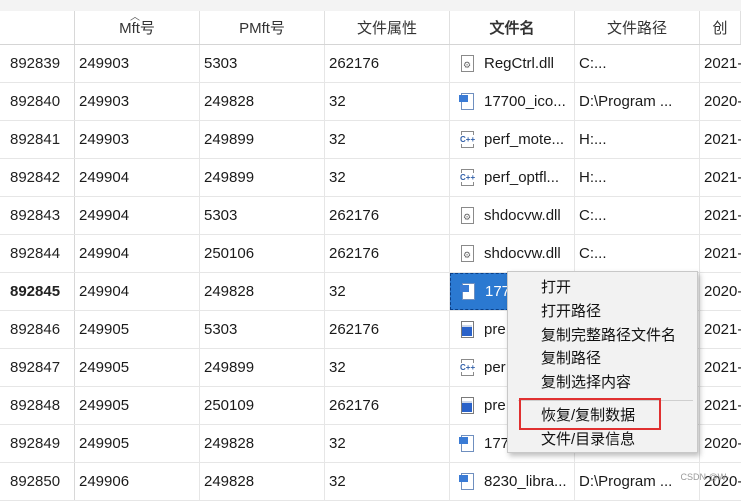 The height and width of the screenshot is (501, 741). I want to click on filename-cell: ⚙ RegCtrl.dll, so click(512, 63).